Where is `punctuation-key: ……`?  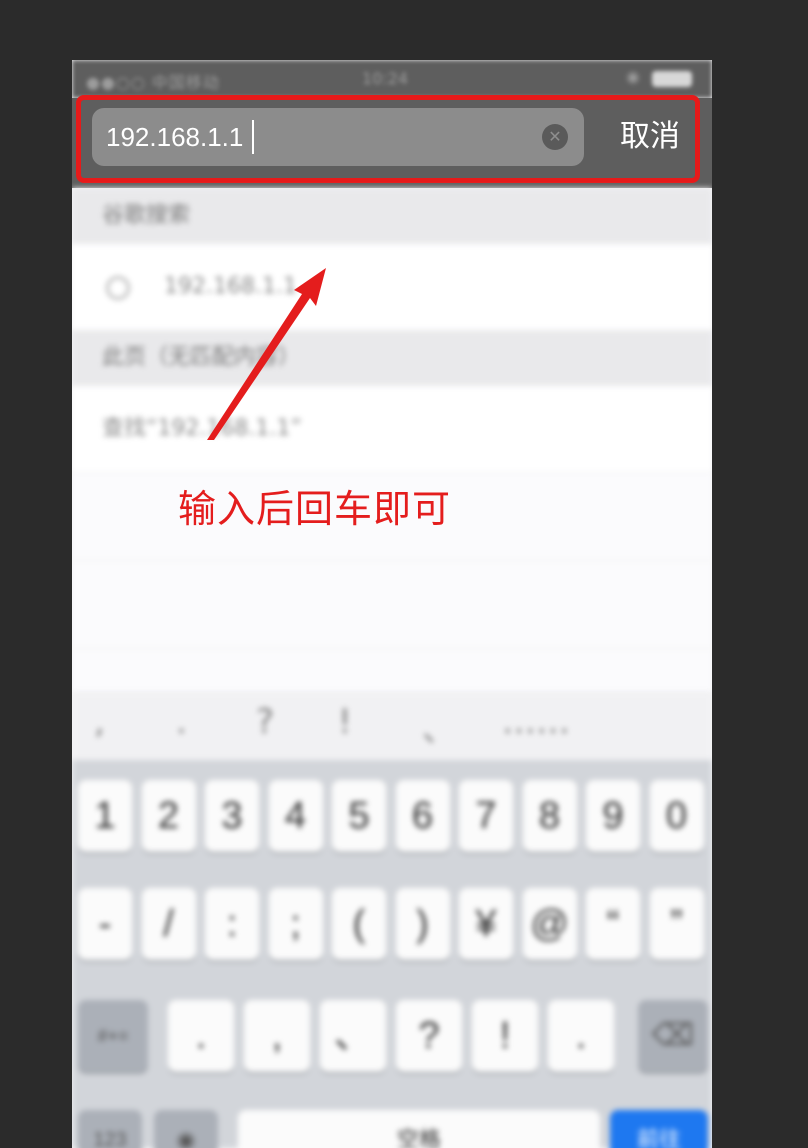 punctuation-key: …… is located at coordinates (536, 722).